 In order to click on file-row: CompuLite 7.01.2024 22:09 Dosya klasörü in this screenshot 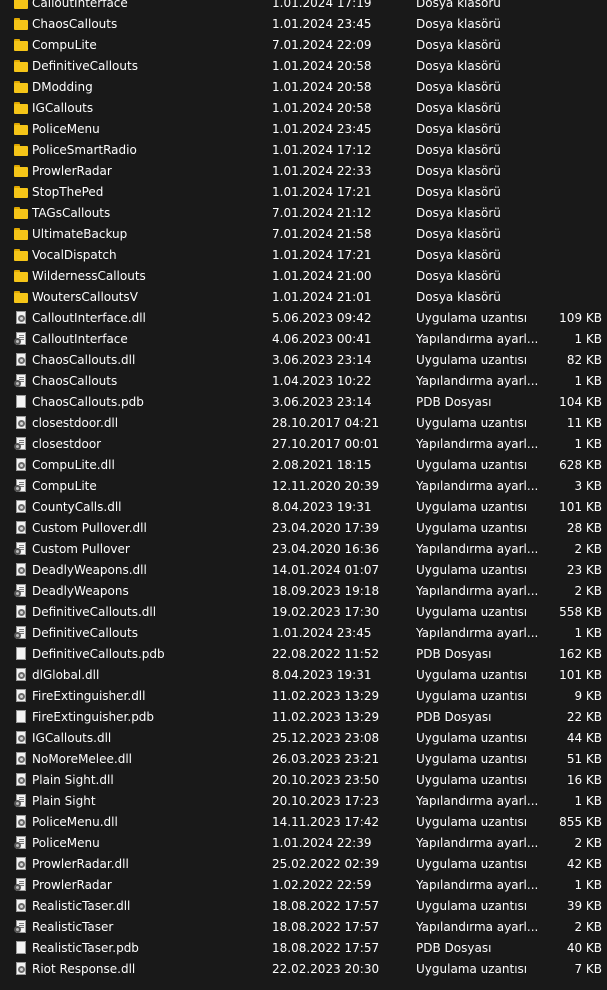, I will do `click(303, 45)`.